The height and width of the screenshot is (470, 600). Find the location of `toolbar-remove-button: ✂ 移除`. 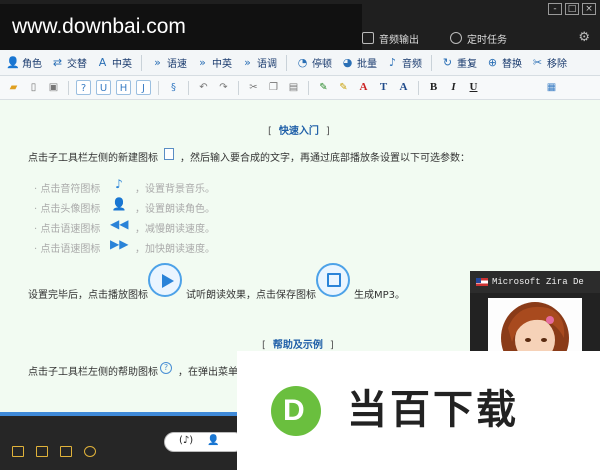

toolbar-remove-button: ✂ 移除 is located at coordinates (549, 62).